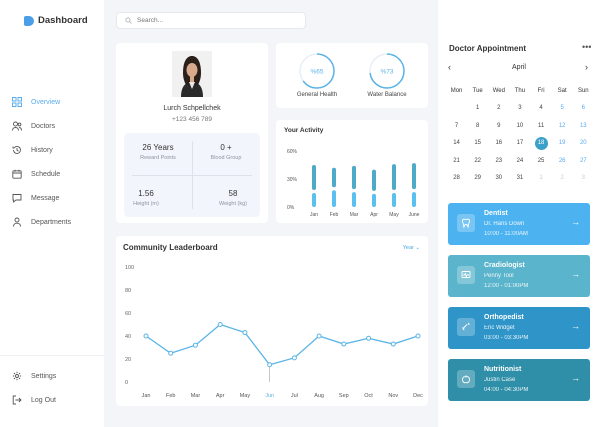 The width and height of the screenshot is (600, 427). What do you see at coordinates (562, 161) in the screenshot?
I see `calendar-day: 26` at bounding box center [562, 161].